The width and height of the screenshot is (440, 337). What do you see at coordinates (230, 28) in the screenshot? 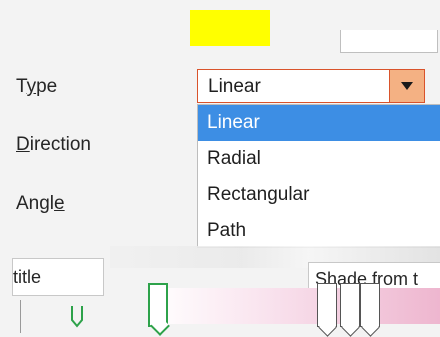
I see `color-swatch` at bounding box center [230, 28].